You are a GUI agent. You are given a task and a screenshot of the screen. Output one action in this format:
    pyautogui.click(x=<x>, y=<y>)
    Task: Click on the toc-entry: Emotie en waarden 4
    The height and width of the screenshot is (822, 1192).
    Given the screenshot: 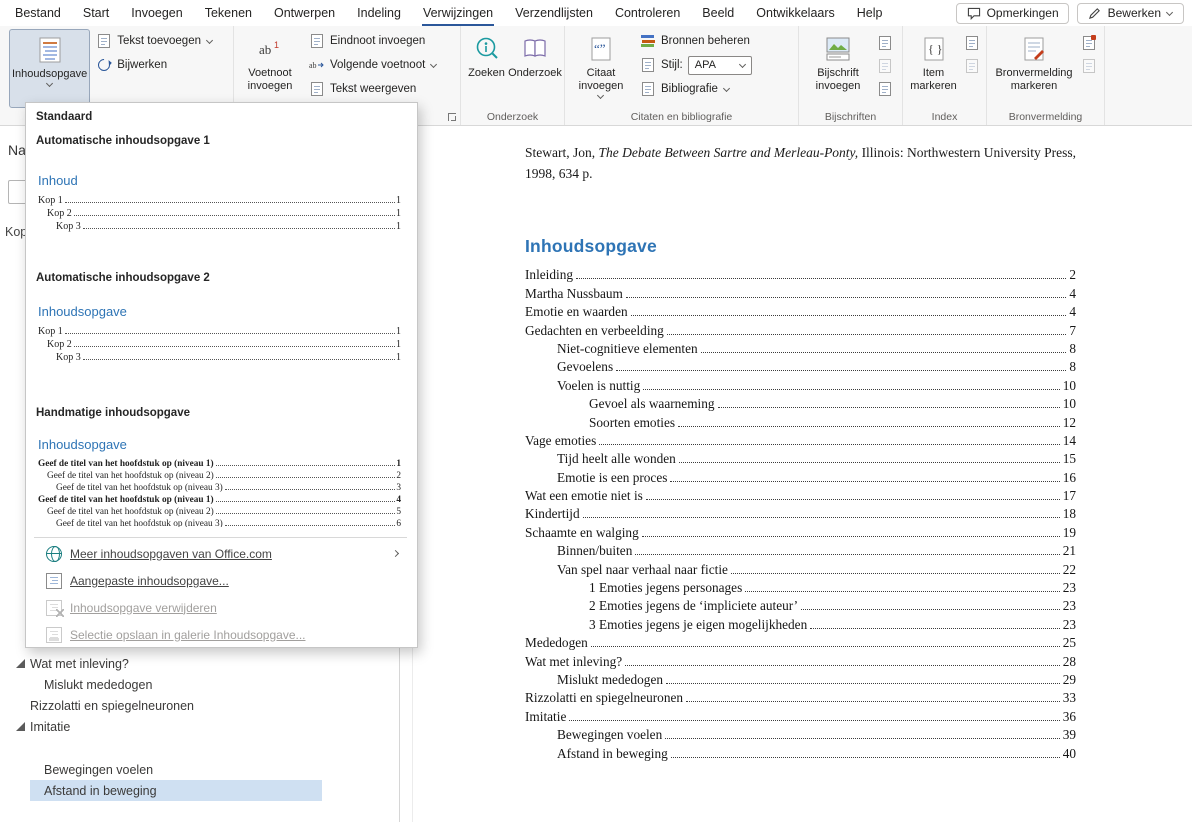 What is the action you would take?
    pyautogui.click(x=800, y=311)
    